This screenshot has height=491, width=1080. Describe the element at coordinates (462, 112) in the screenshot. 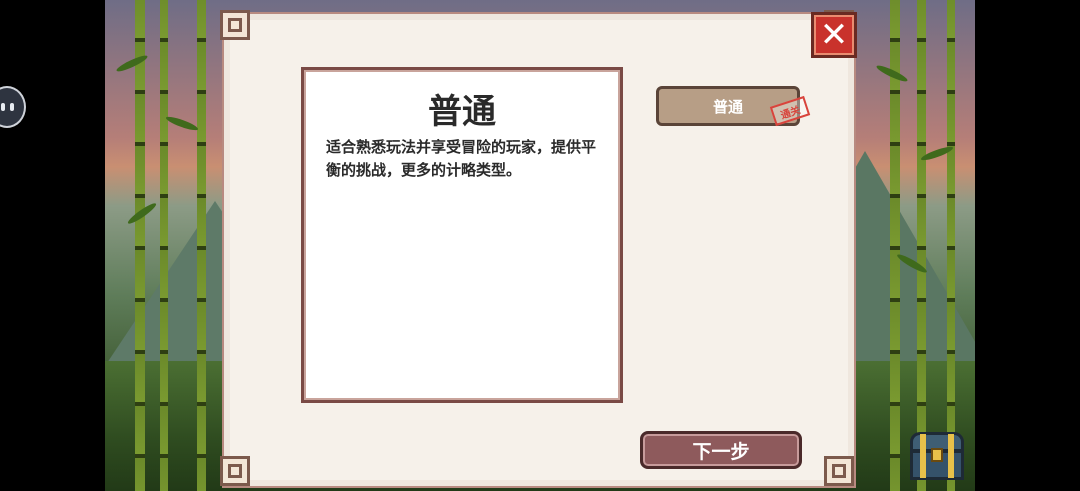

I see `difficulty-title: 普通` at that location.